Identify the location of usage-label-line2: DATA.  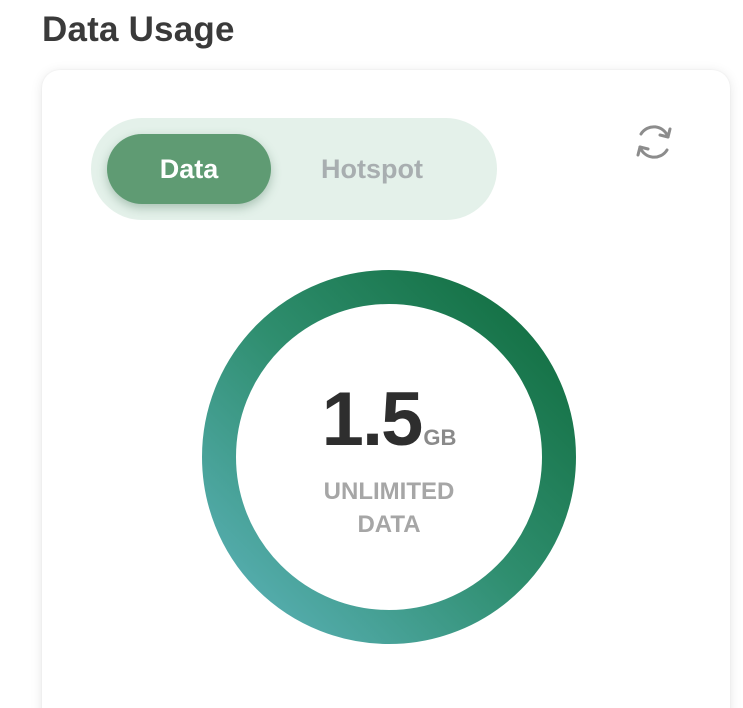
(389, 524).